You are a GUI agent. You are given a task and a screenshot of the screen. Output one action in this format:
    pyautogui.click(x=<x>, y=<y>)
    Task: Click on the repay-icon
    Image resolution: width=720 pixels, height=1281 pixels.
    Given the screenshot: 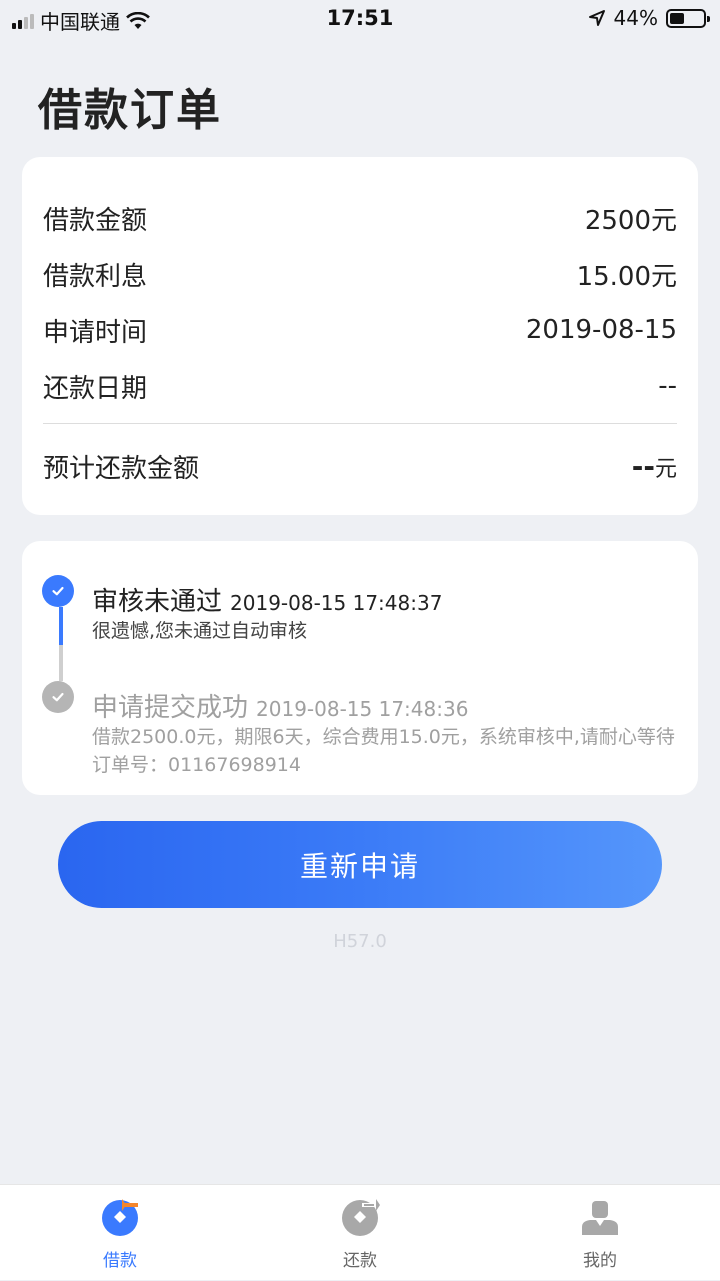 What is the action you would take?
    pyautogui.click(x=361, y=1217)
    